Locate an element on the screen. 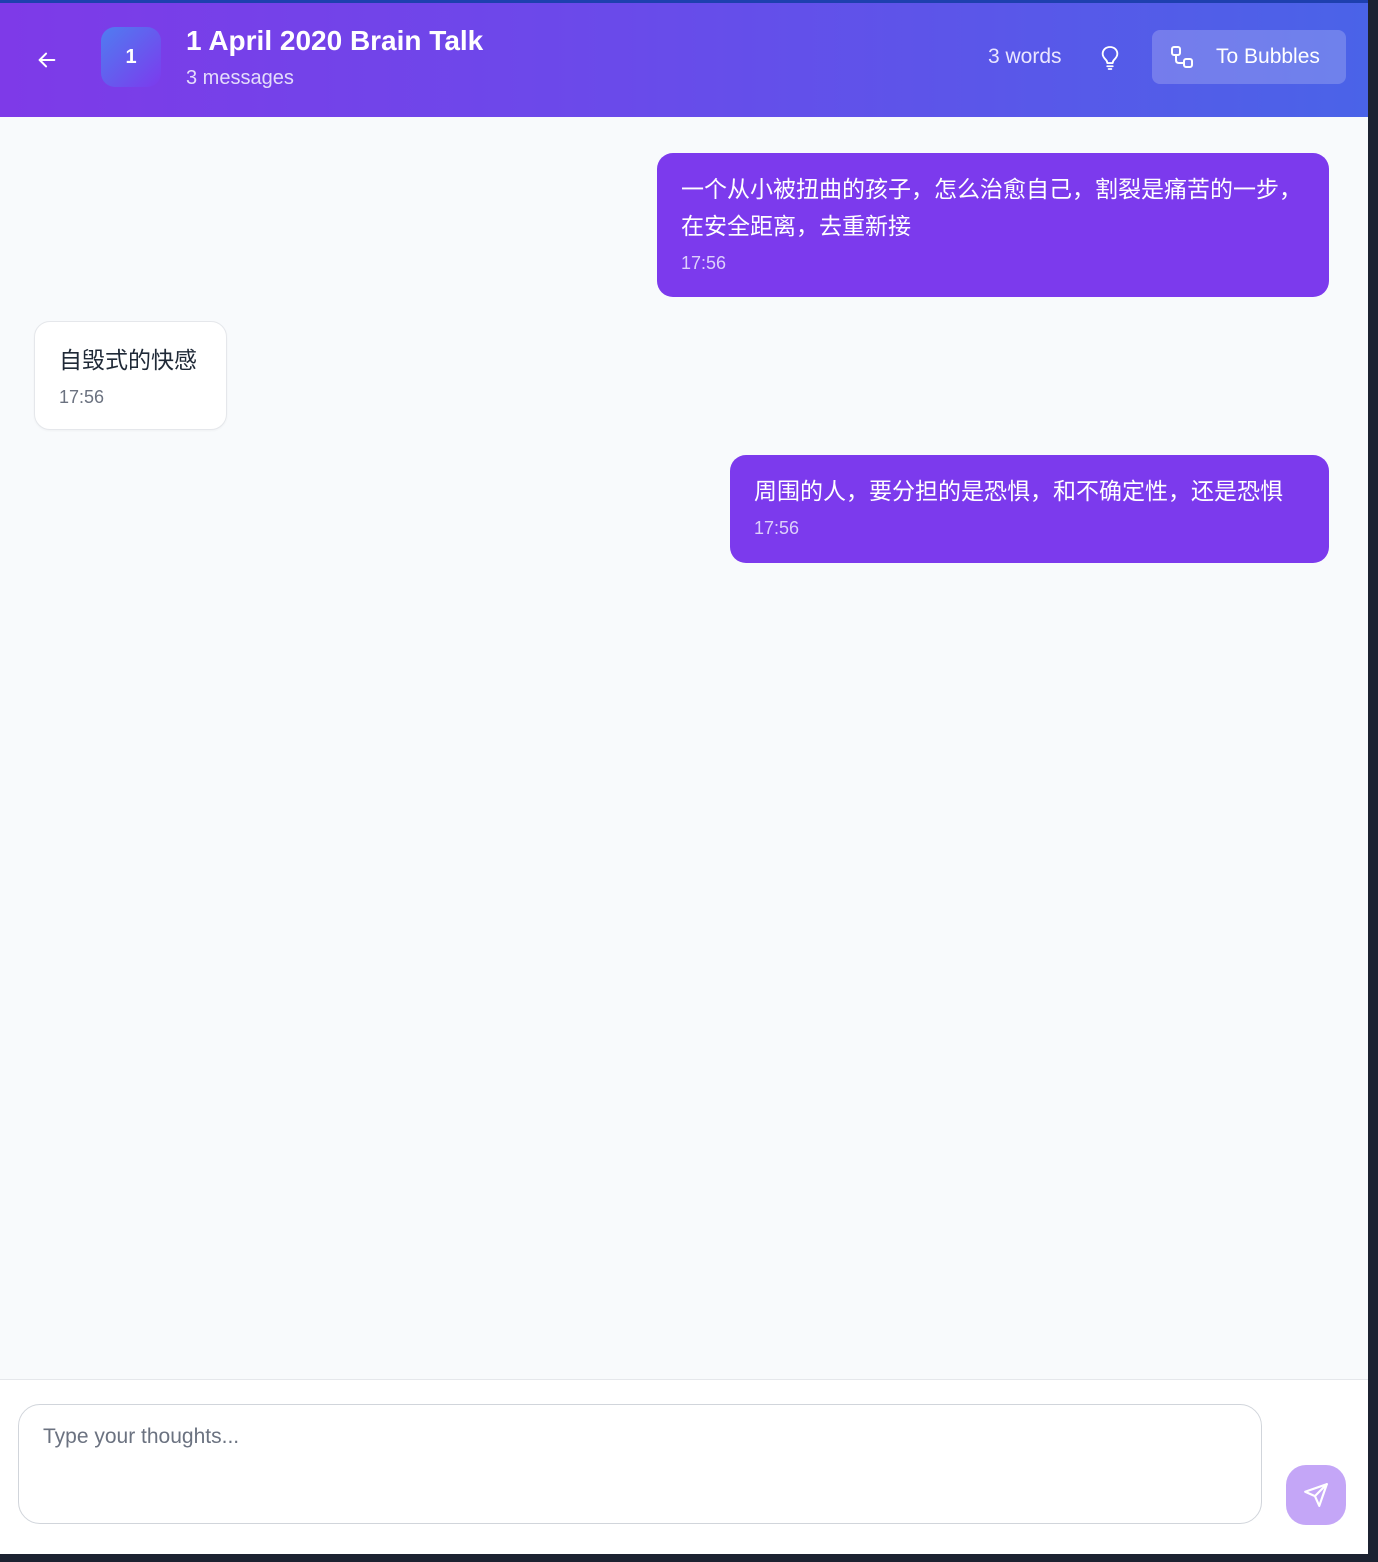 The height and width of the screenshot is (1562, 1378). to-bubbles-button: To Bubbles is located at coordinates (1249, 57).